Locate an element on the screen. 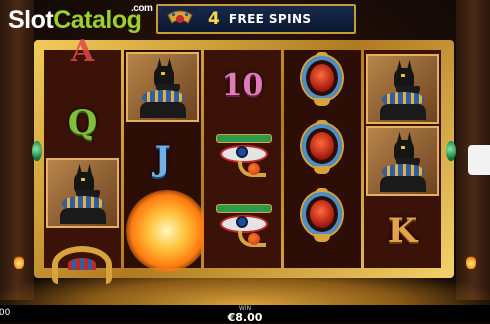  free-spins-count: 4 is located at coordinates (214, 19).